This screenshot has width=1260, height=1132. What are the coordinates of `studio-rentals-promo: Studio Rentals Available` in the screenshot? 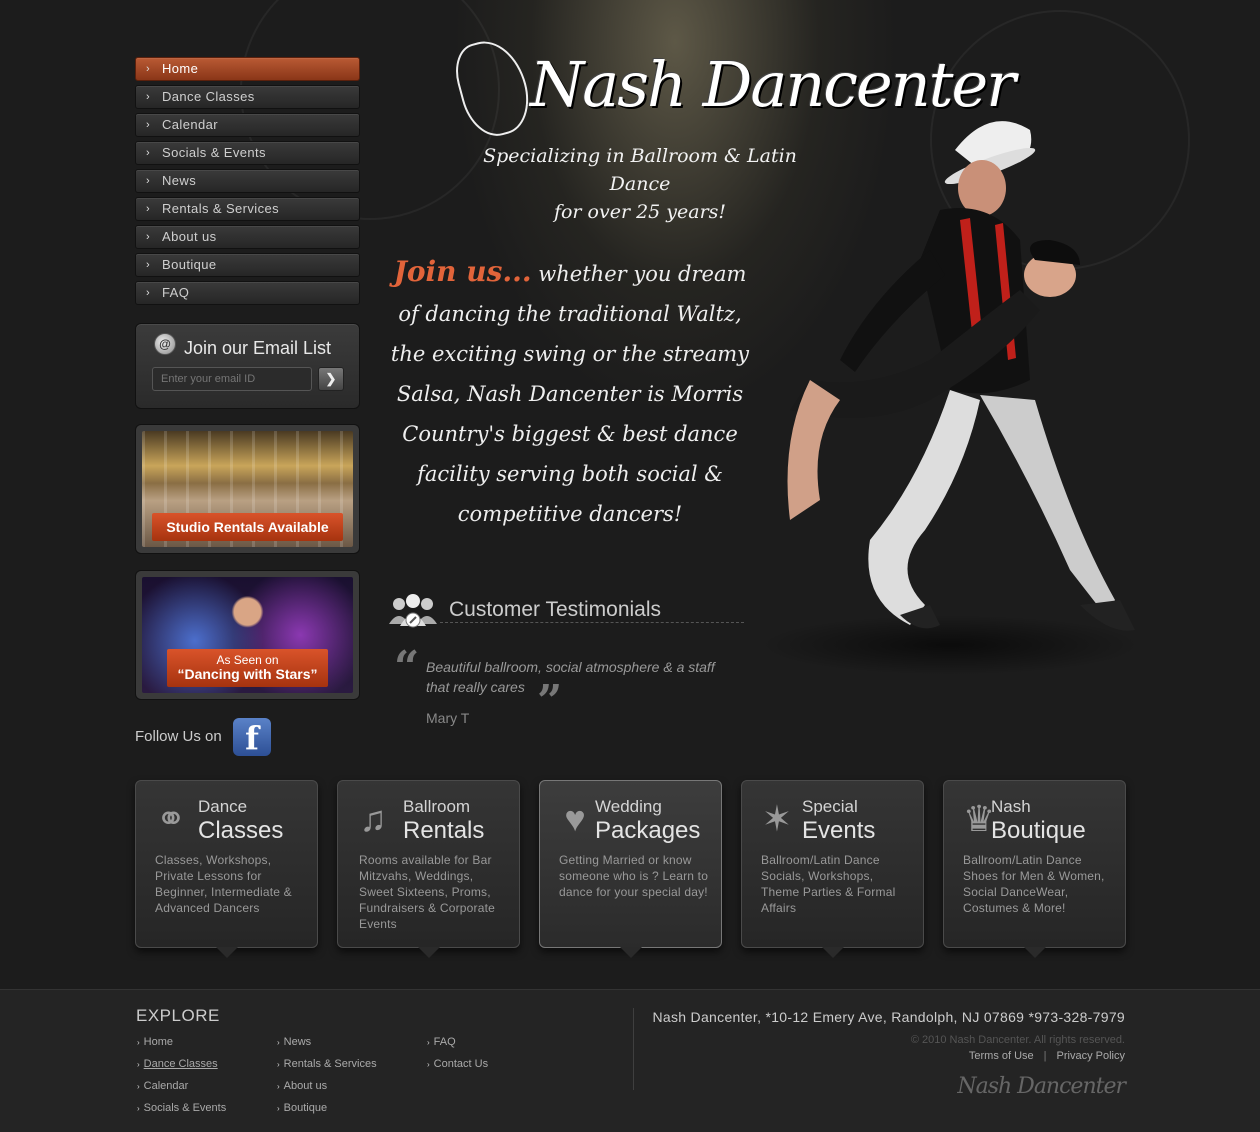 It's located at (247, 489).